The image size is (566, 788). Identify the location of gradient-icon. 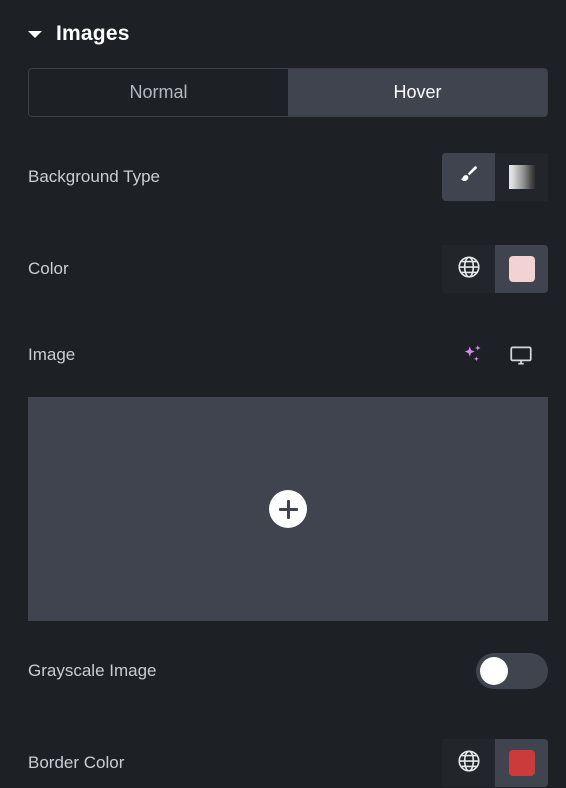
(521, 177).